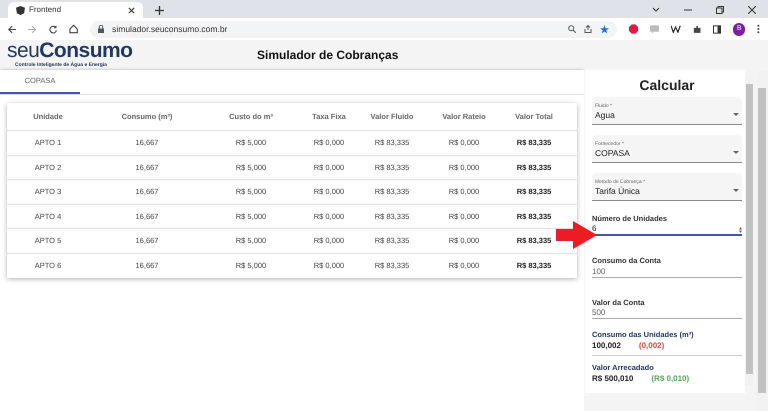 The image size is (768, 411). I want to click on spinner-icon, so click(740, 230).